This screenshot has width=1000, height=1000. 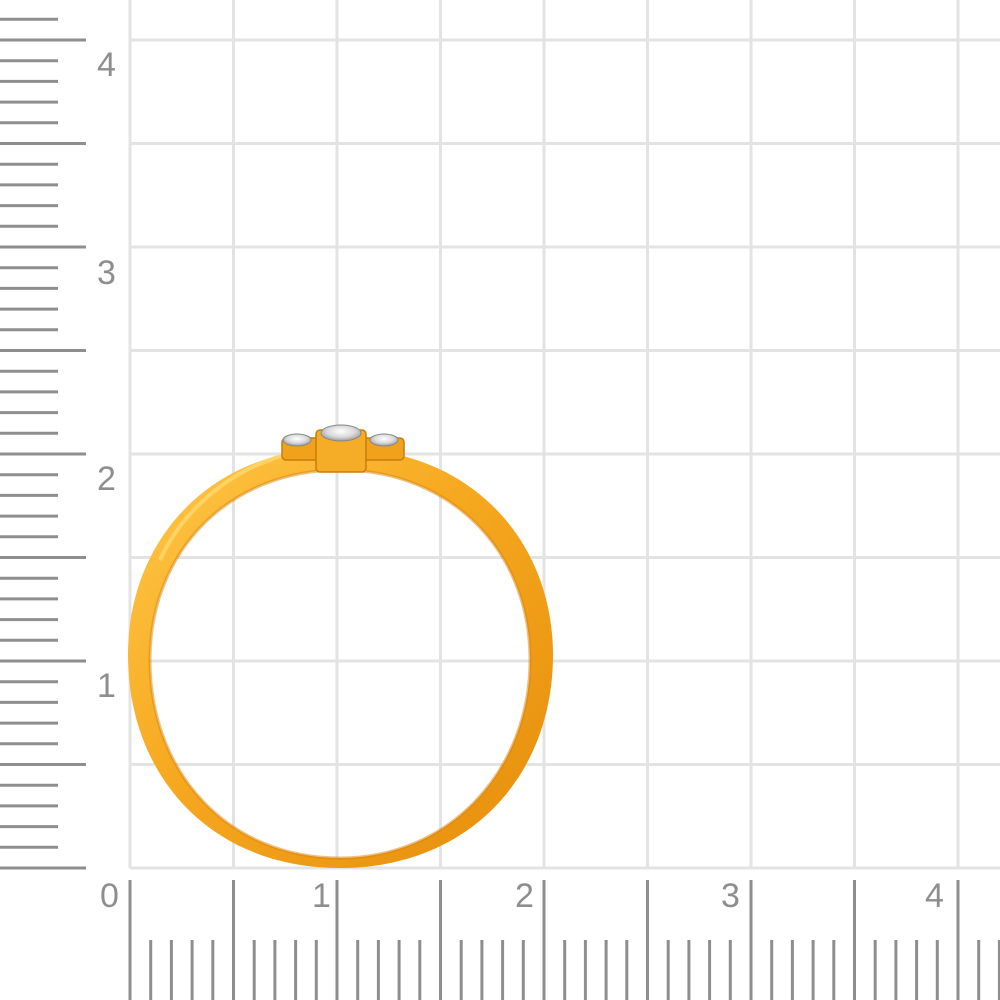 What do you see at coordinates (106, 686) in the screenshot?
I see `y-label-1: 1` at bounding box center [106, 686].